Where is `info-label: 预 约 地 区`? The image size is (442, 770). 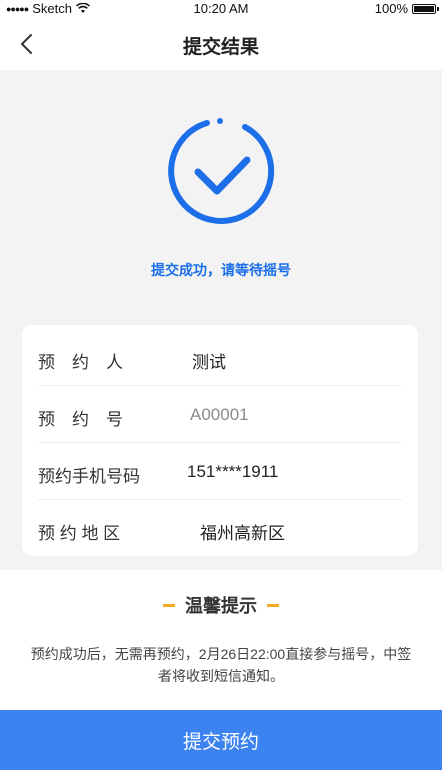 info-label: 预 约 地 区 is located at coordinates (79, 533).